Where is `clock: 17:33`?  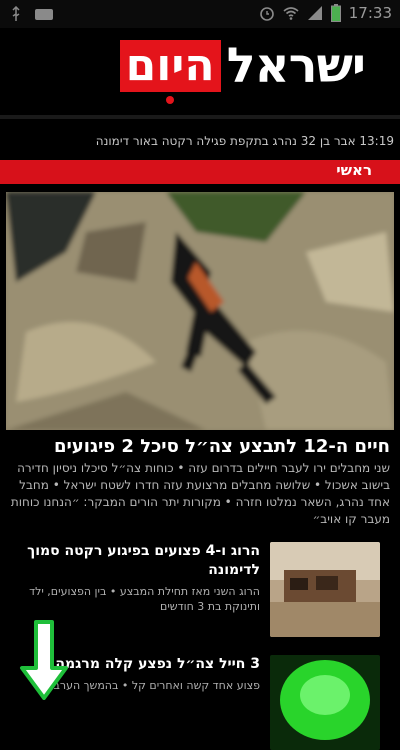
clock: 17:33 is located at coordinates (370, 13).